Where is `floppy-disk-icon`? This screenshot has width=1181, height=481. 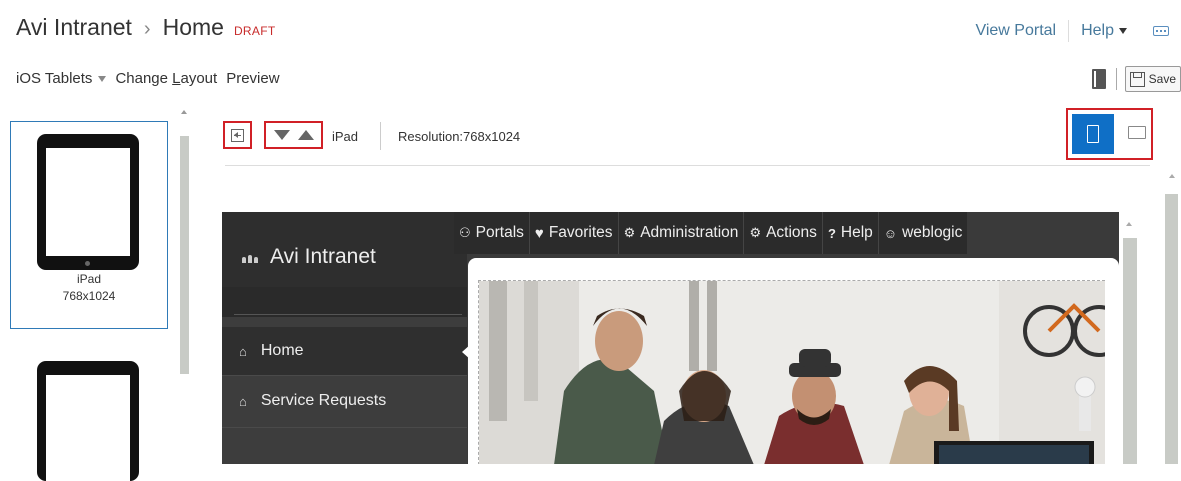
floppy-disk-icon is located at coordinates (1137, 79).